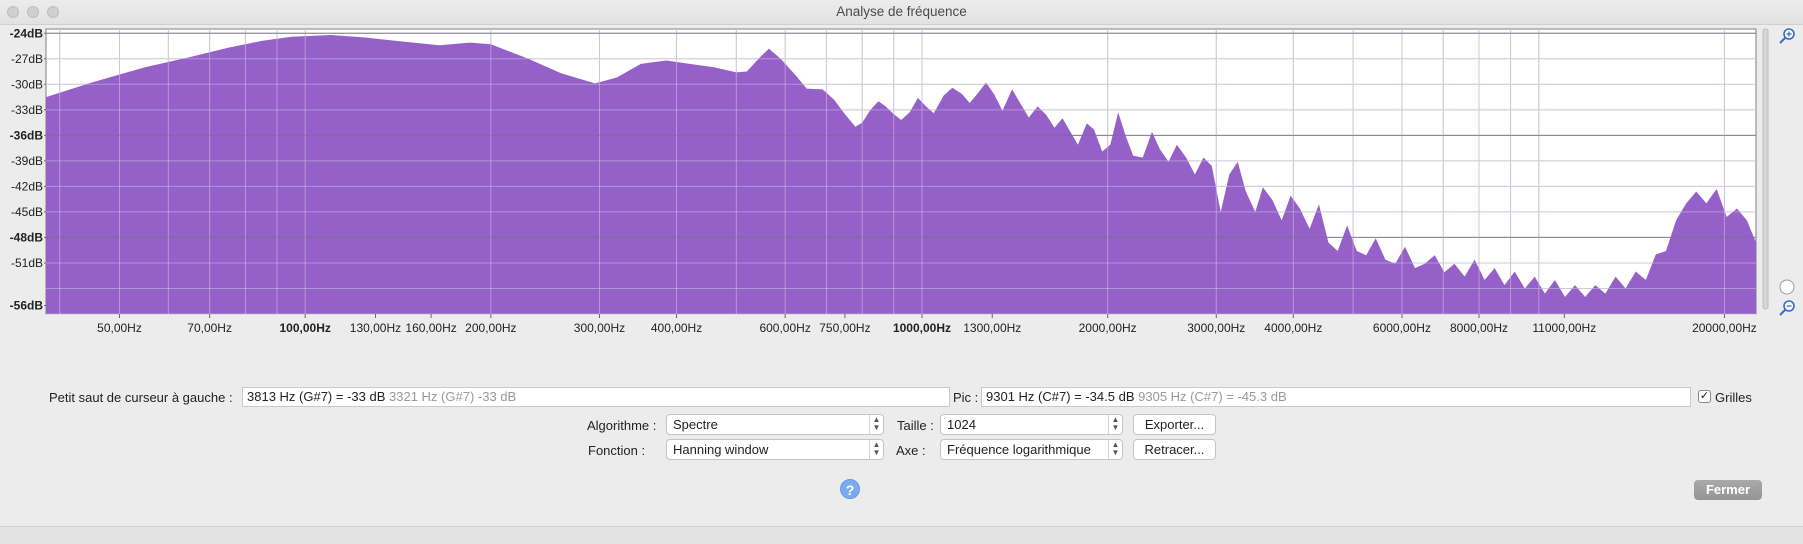  I want to click on x-tick-label: 200,00Hz, so click(490, 328).